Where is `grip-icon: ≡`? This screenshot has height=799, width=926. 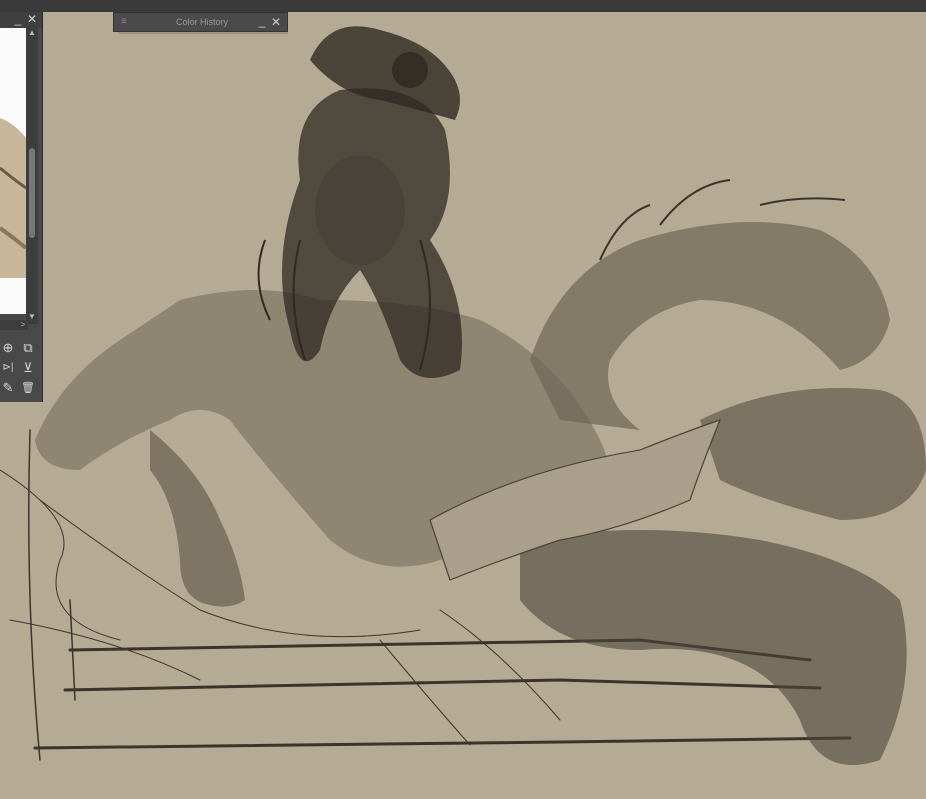 grip-icon: ≡ is located at coordinates (126, 22).